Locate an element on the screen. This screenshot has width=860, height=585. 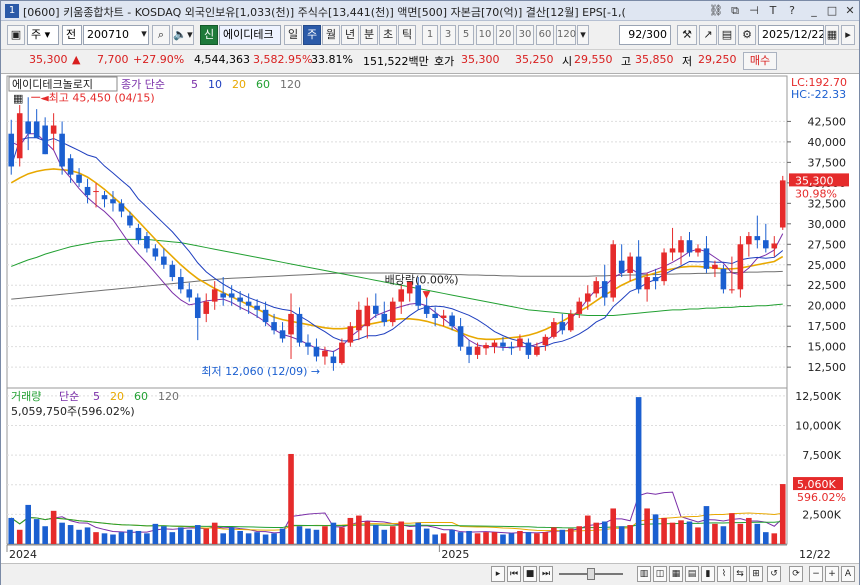
link-icon: ⛓ is located at coordinates (716, 11).